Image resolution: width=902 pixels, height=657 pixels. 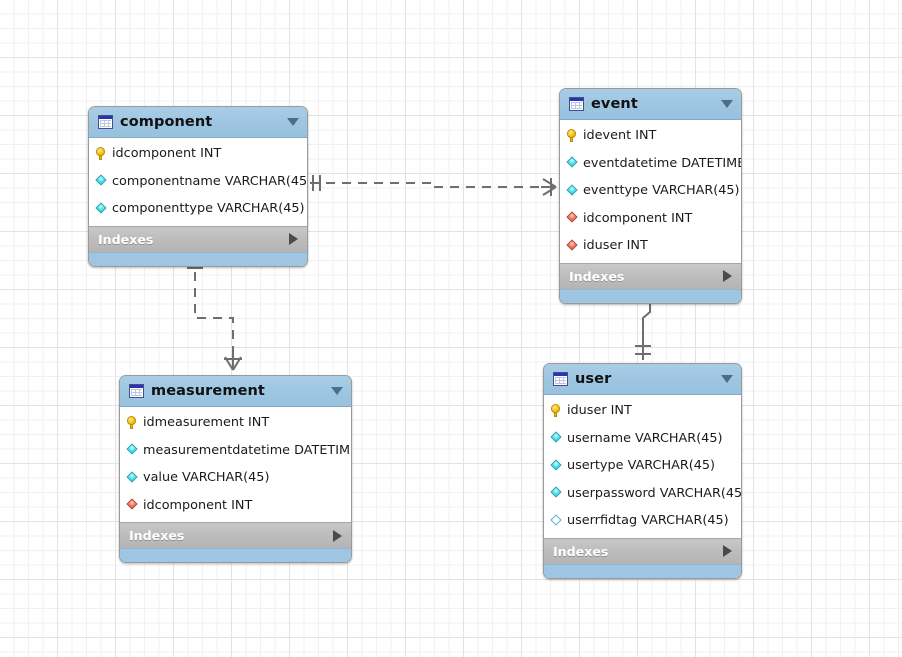 I want to click on column-label: measurementdatetime DATETIME, so click(x=247, y=450).